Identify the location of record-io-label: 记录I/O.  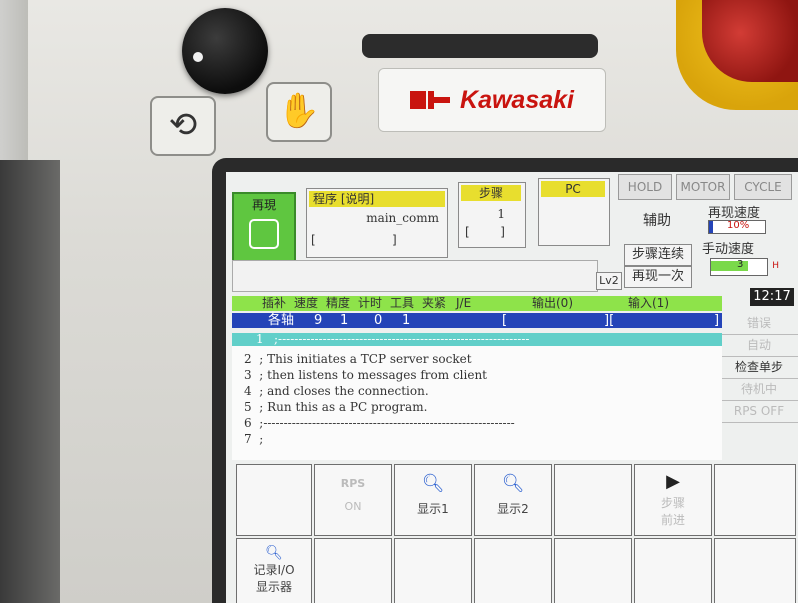
(274, 570).